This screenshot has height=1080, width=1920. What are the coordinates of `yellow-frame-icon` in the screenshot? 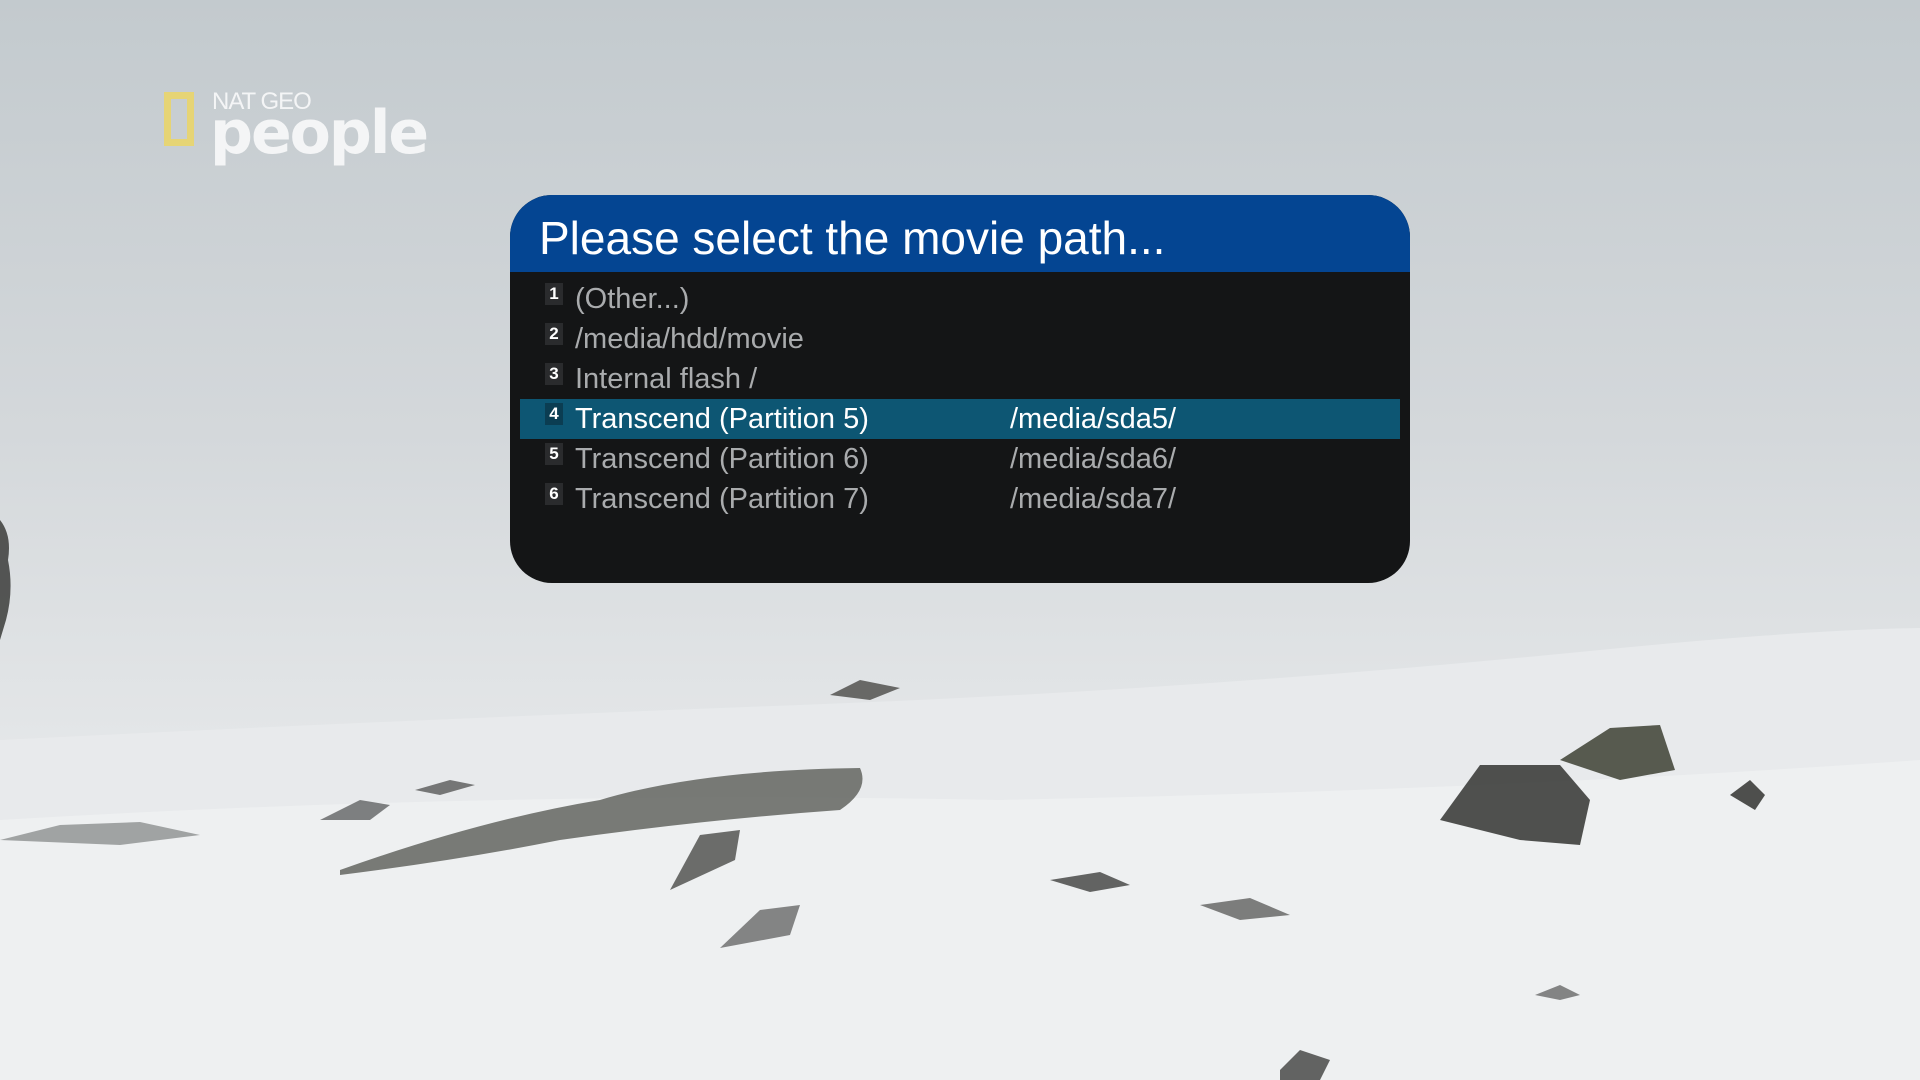 It's located at (179, 119).